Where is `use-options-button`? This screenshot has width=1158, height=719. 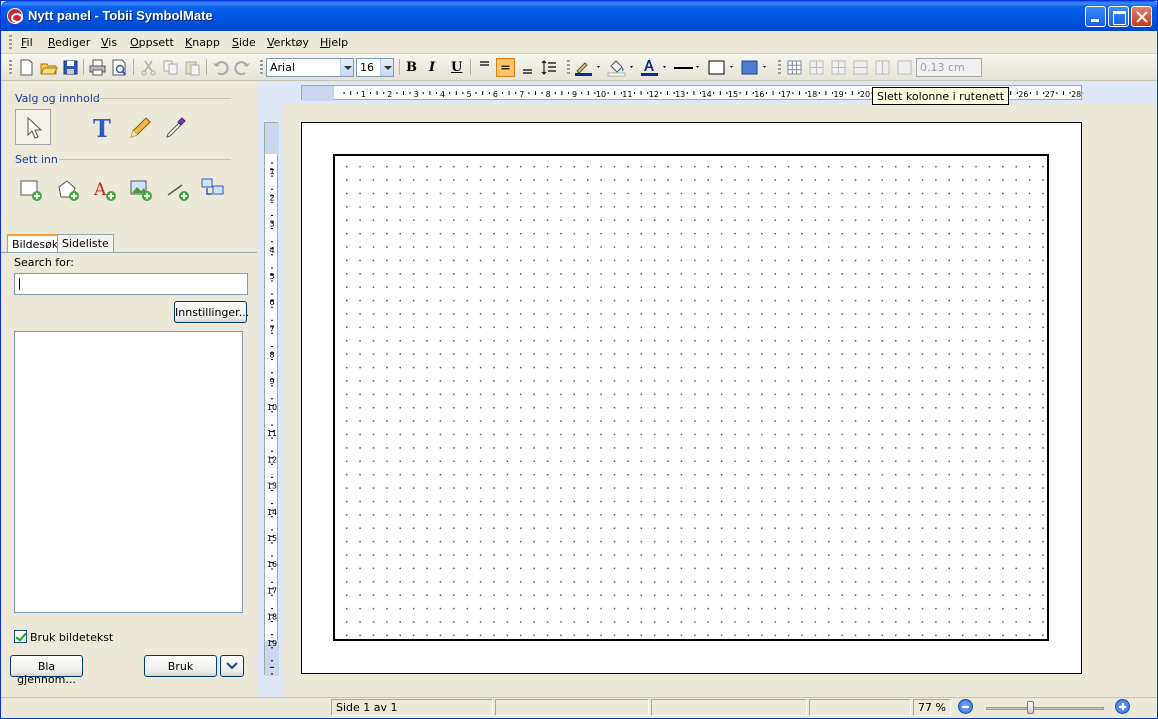 use-options-button is located at coordinates (232, 666).